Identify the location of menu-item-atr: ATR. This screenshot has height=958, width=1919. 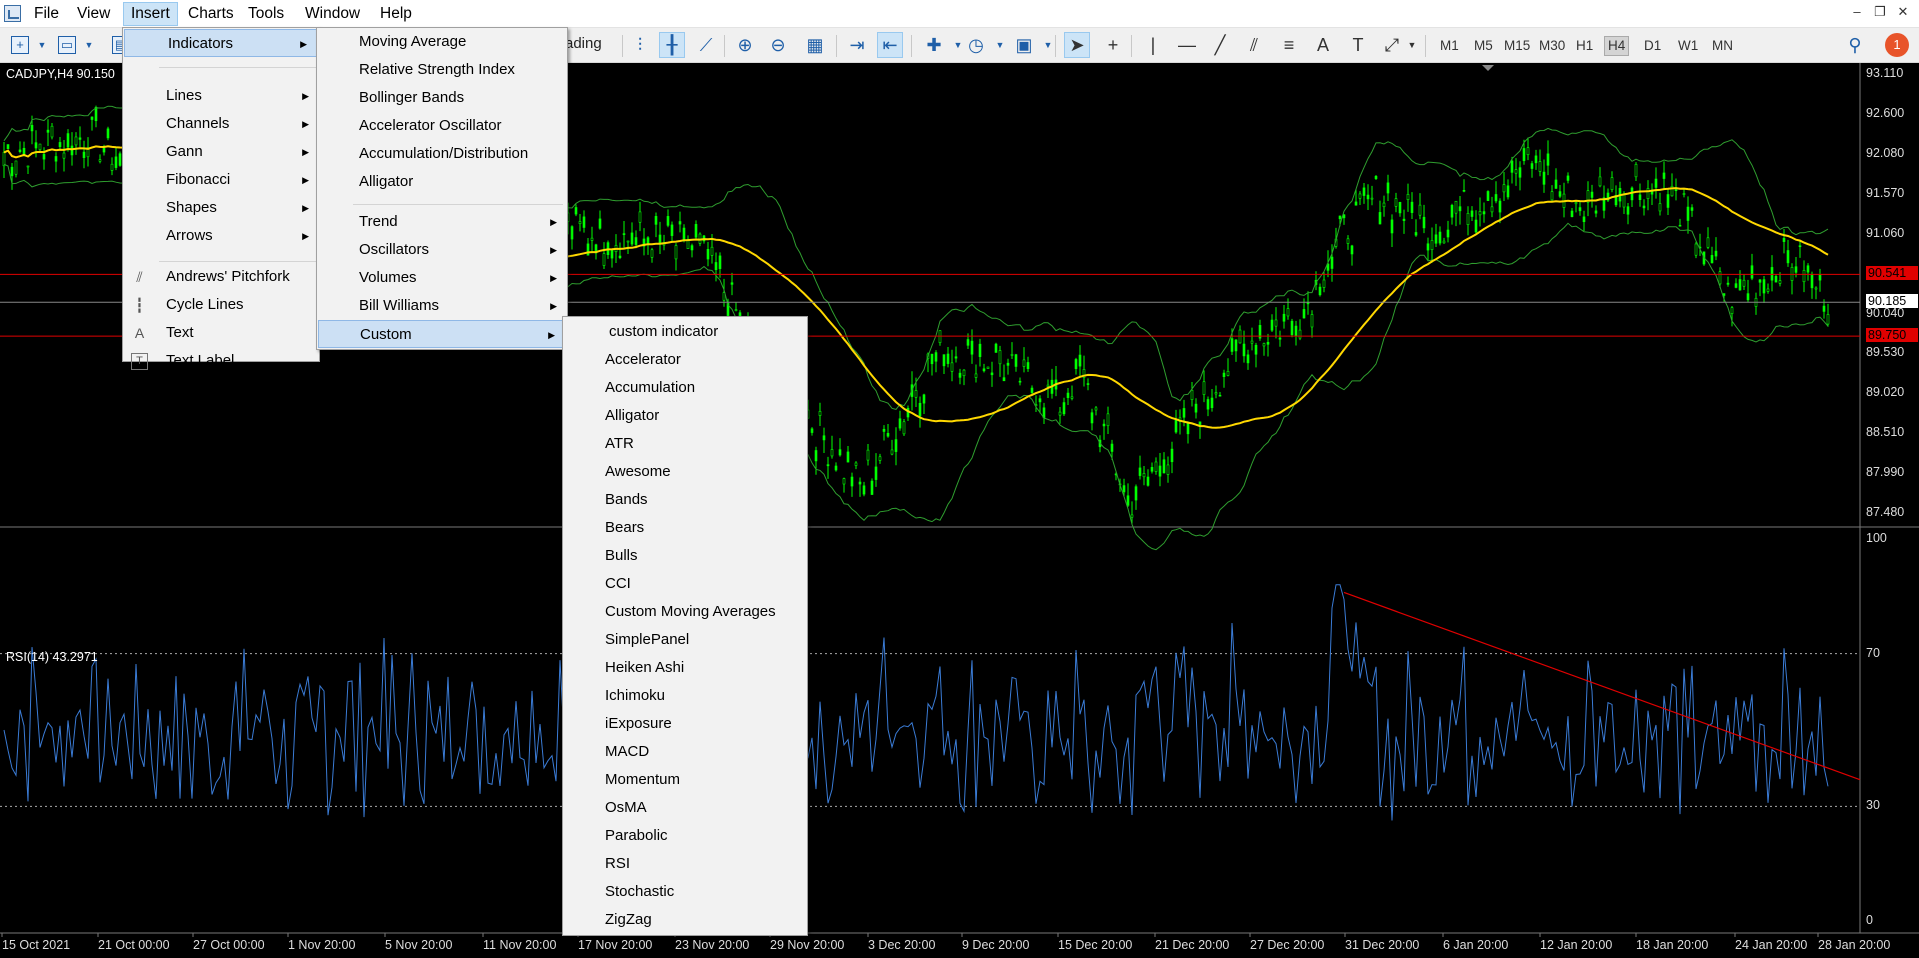
(685, 444).